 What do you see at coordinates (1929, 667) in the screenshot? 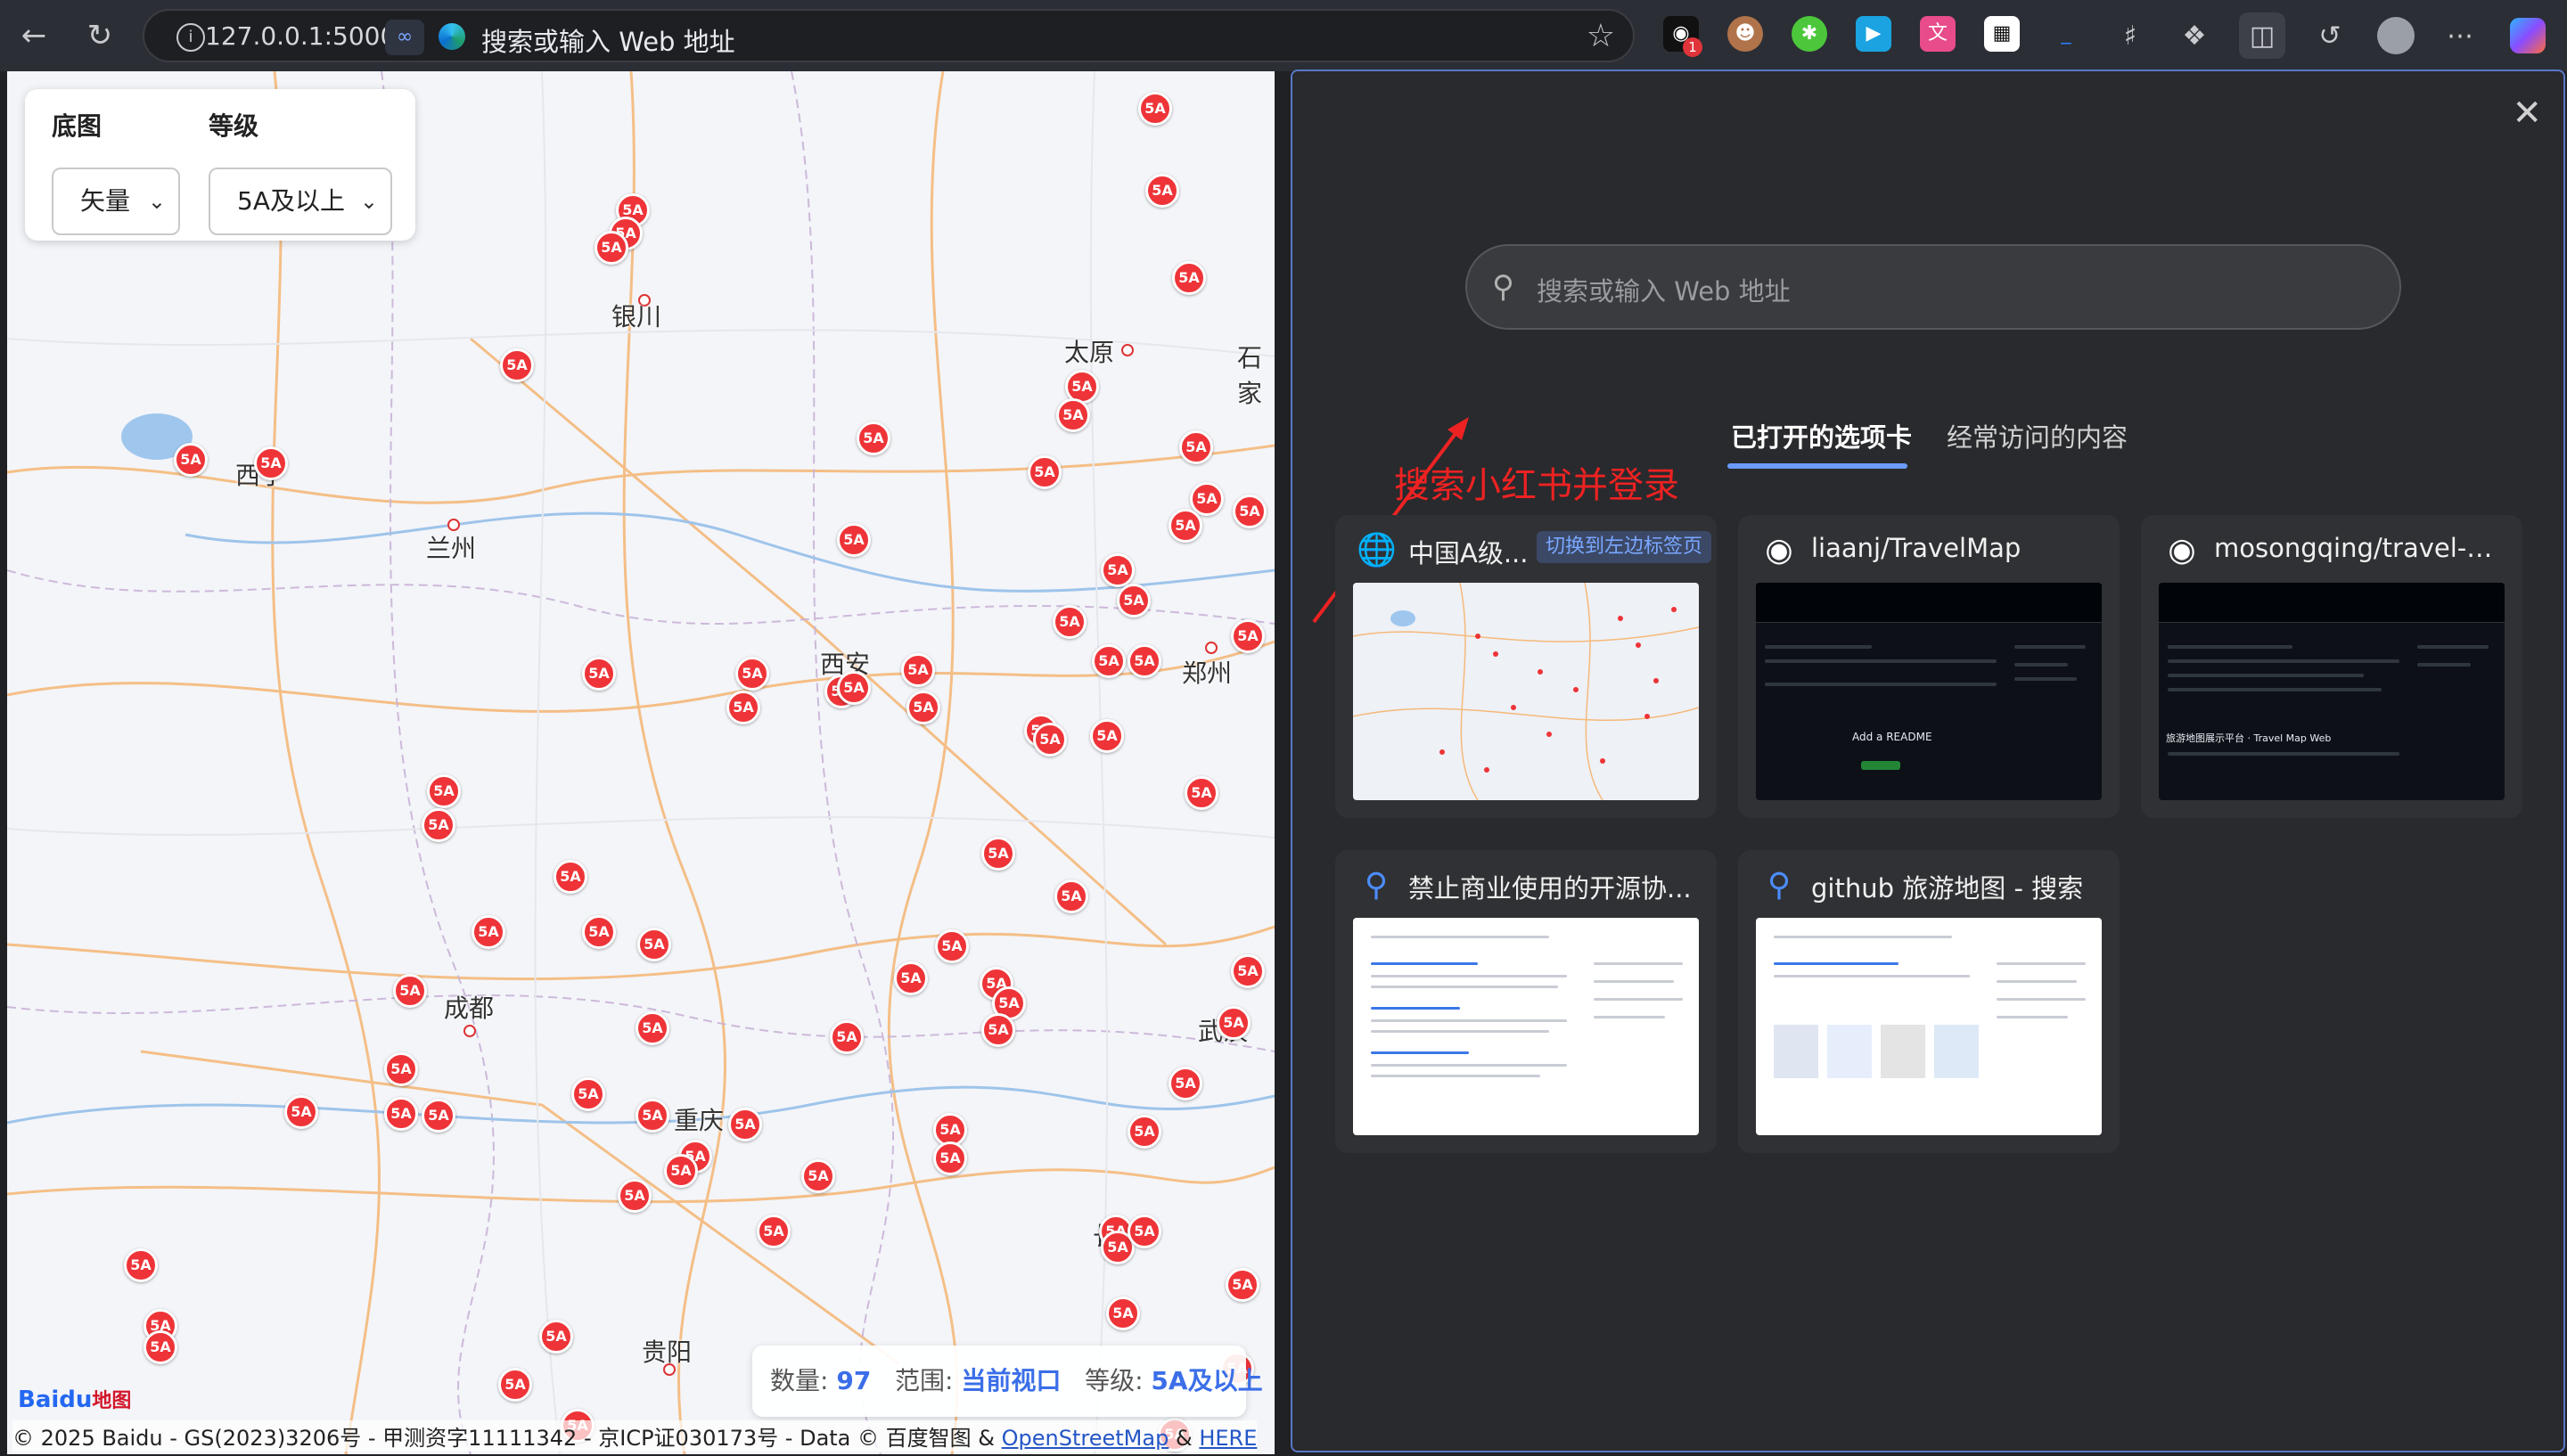
I see `tab-card: ◉ liaanj/TravelMap Add a README` at bounding box center [1929, 667].